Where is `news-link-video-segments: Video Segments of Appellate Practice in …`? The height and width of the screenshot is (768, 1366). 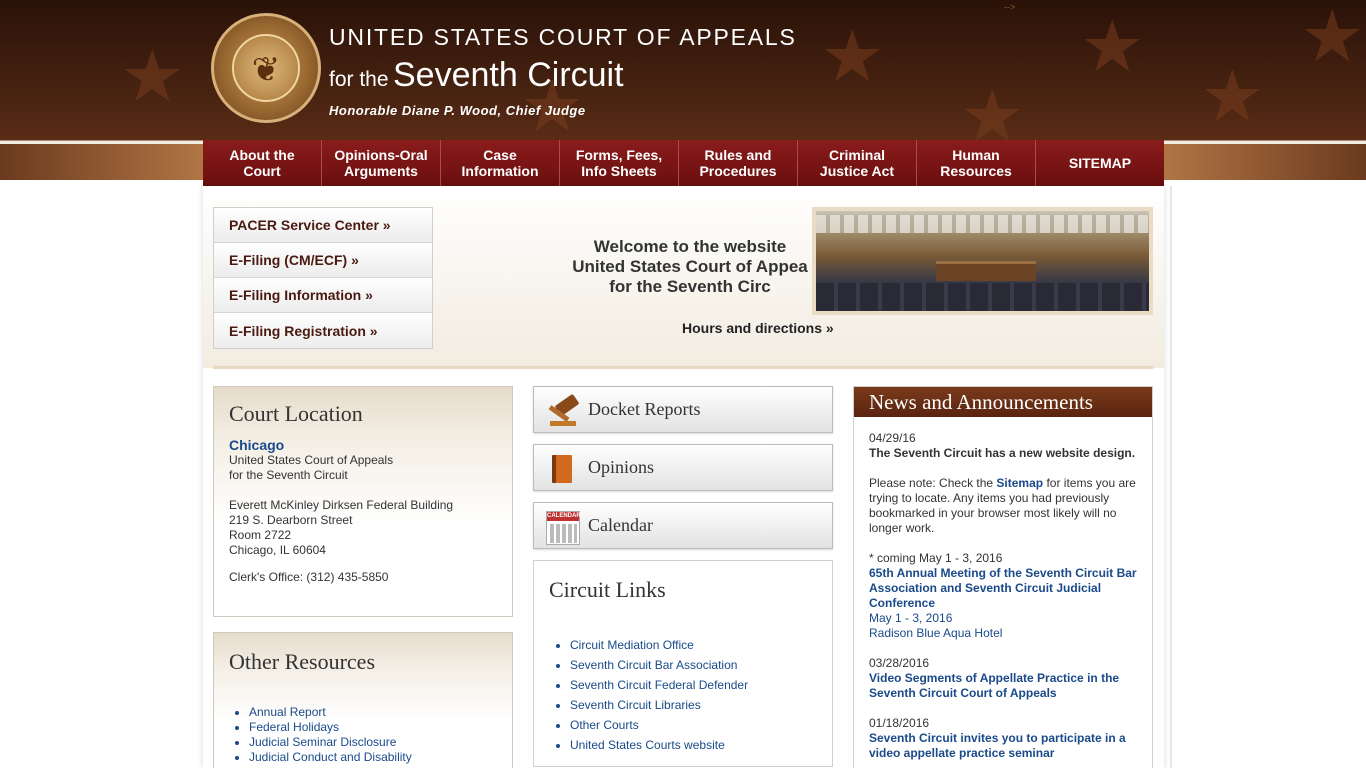 news-link-video-segments: Video Segments of Appellate Practice in … is located at coordinates (1003, 686).